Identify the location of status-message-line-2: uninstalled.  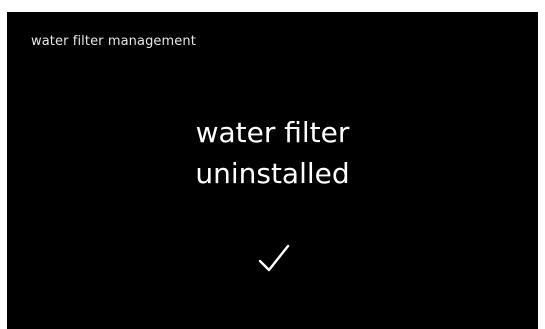
(272, 173).